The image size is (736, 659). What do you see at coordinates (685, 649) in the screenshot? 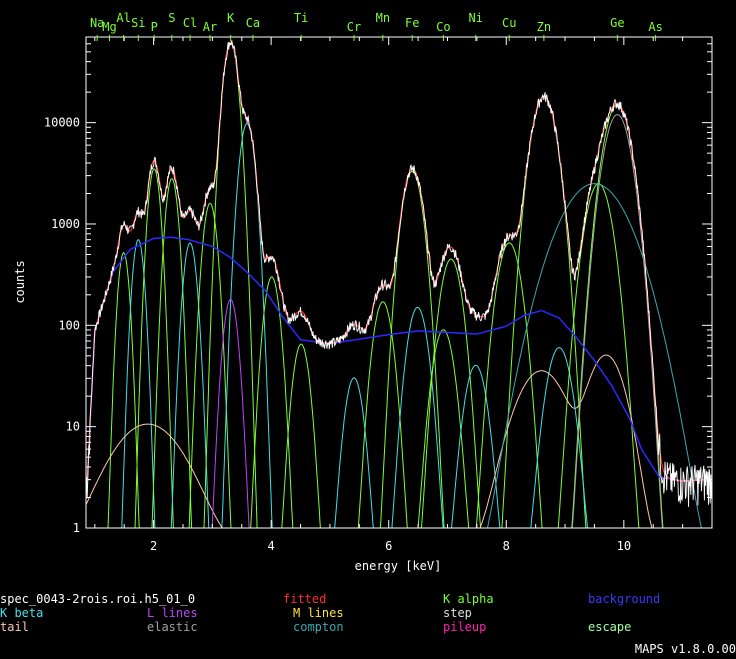
I see `app-version: MAPS v1.8.0.00` at bounding box center [685, 649].